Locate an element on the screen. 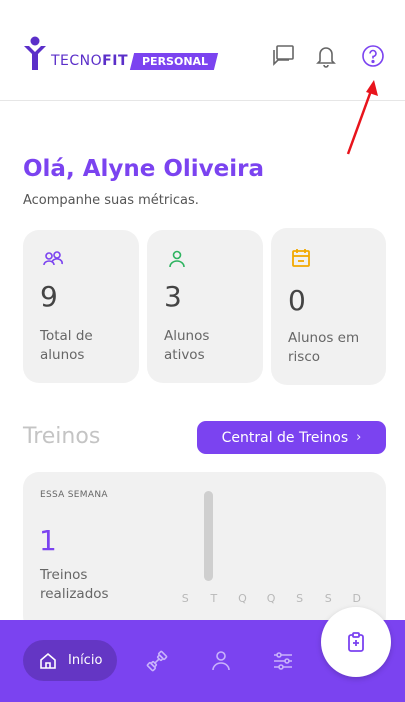  metric-value: 3 is located at coordinates (173, 296).